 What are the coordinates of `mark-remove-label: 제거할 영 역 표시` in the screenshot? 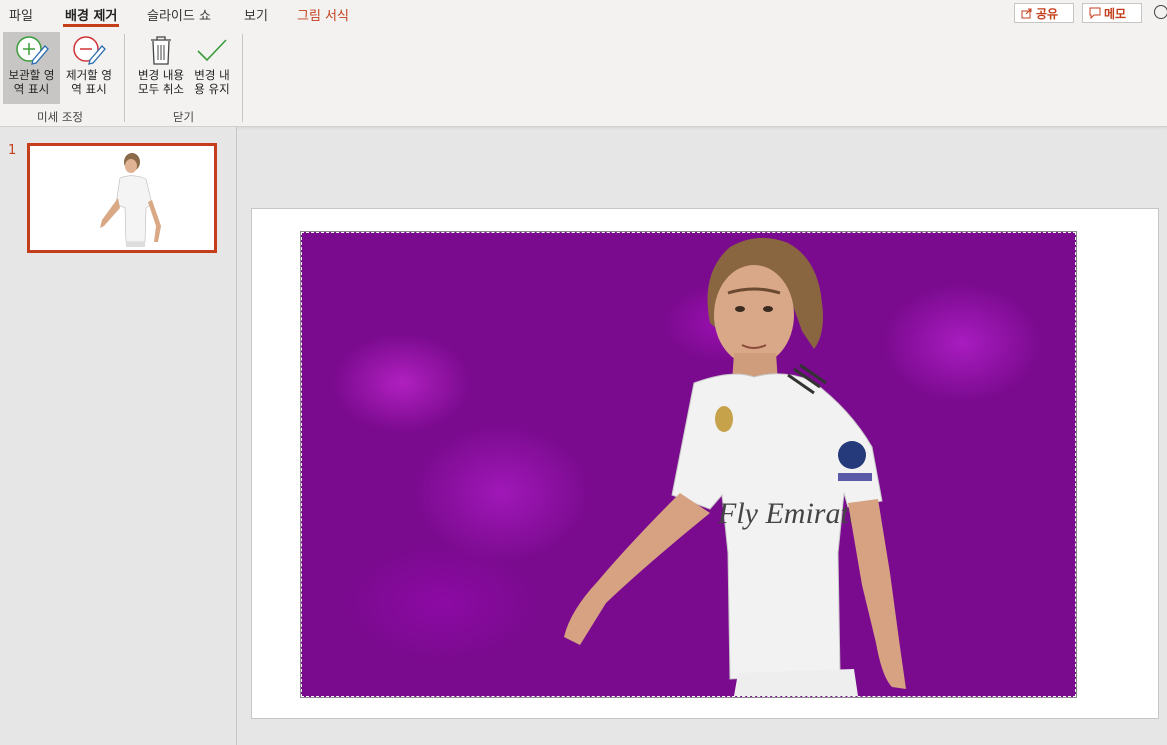 It's located at (89, 82).